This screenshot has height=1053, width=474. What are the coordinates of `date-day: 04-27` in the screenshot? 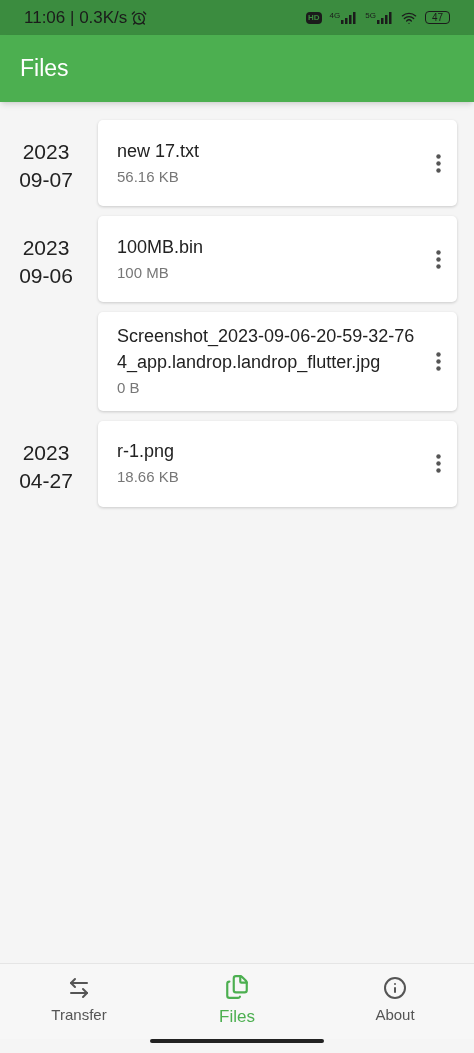 It's located at (46, 480).